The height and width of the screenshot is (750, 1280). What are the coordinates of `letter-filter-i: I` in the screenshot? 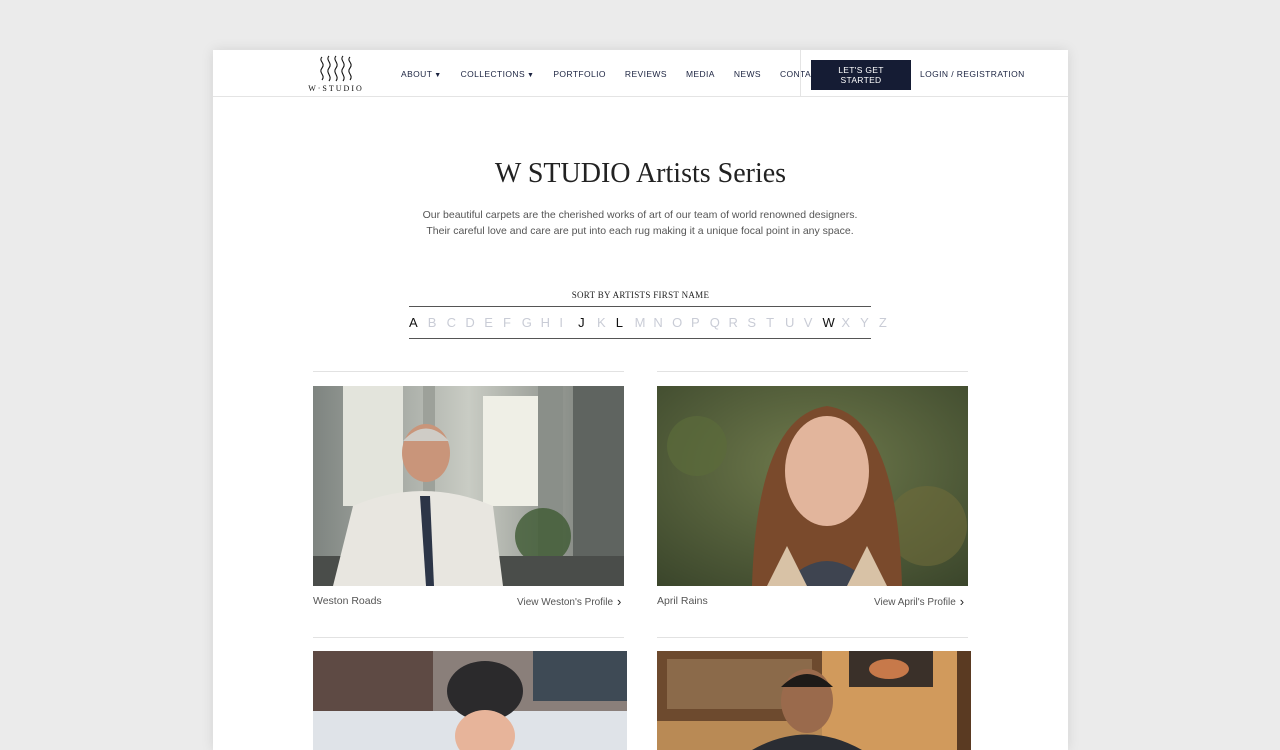 It's located at (561, 322).